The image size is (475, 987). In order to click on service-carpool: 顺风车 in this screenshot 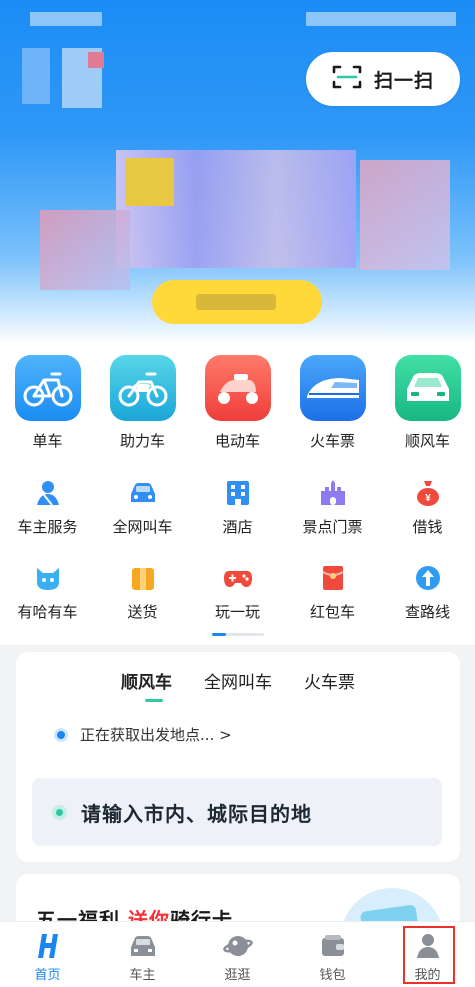, I will do `click(427, 403)`.